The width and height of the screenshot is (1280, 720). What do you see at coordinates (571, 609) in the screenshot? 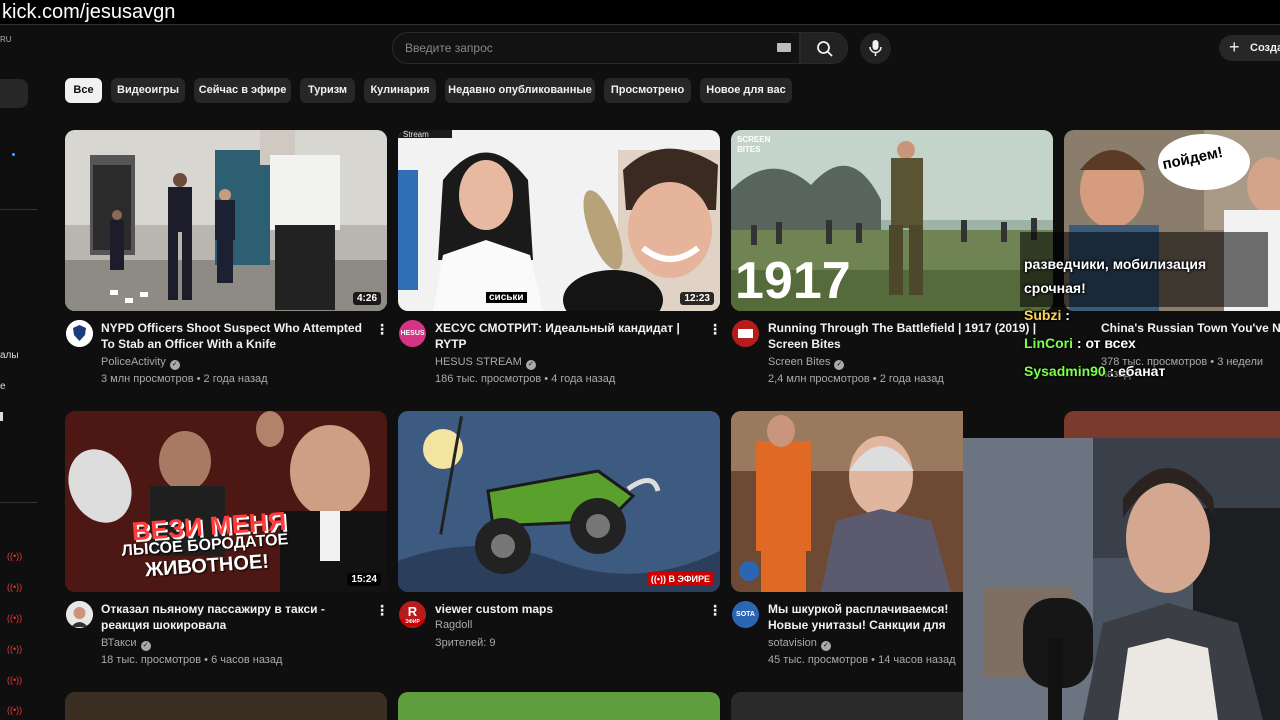
I see `video-title: viewer custom maps` at bounding box center [571, 609].